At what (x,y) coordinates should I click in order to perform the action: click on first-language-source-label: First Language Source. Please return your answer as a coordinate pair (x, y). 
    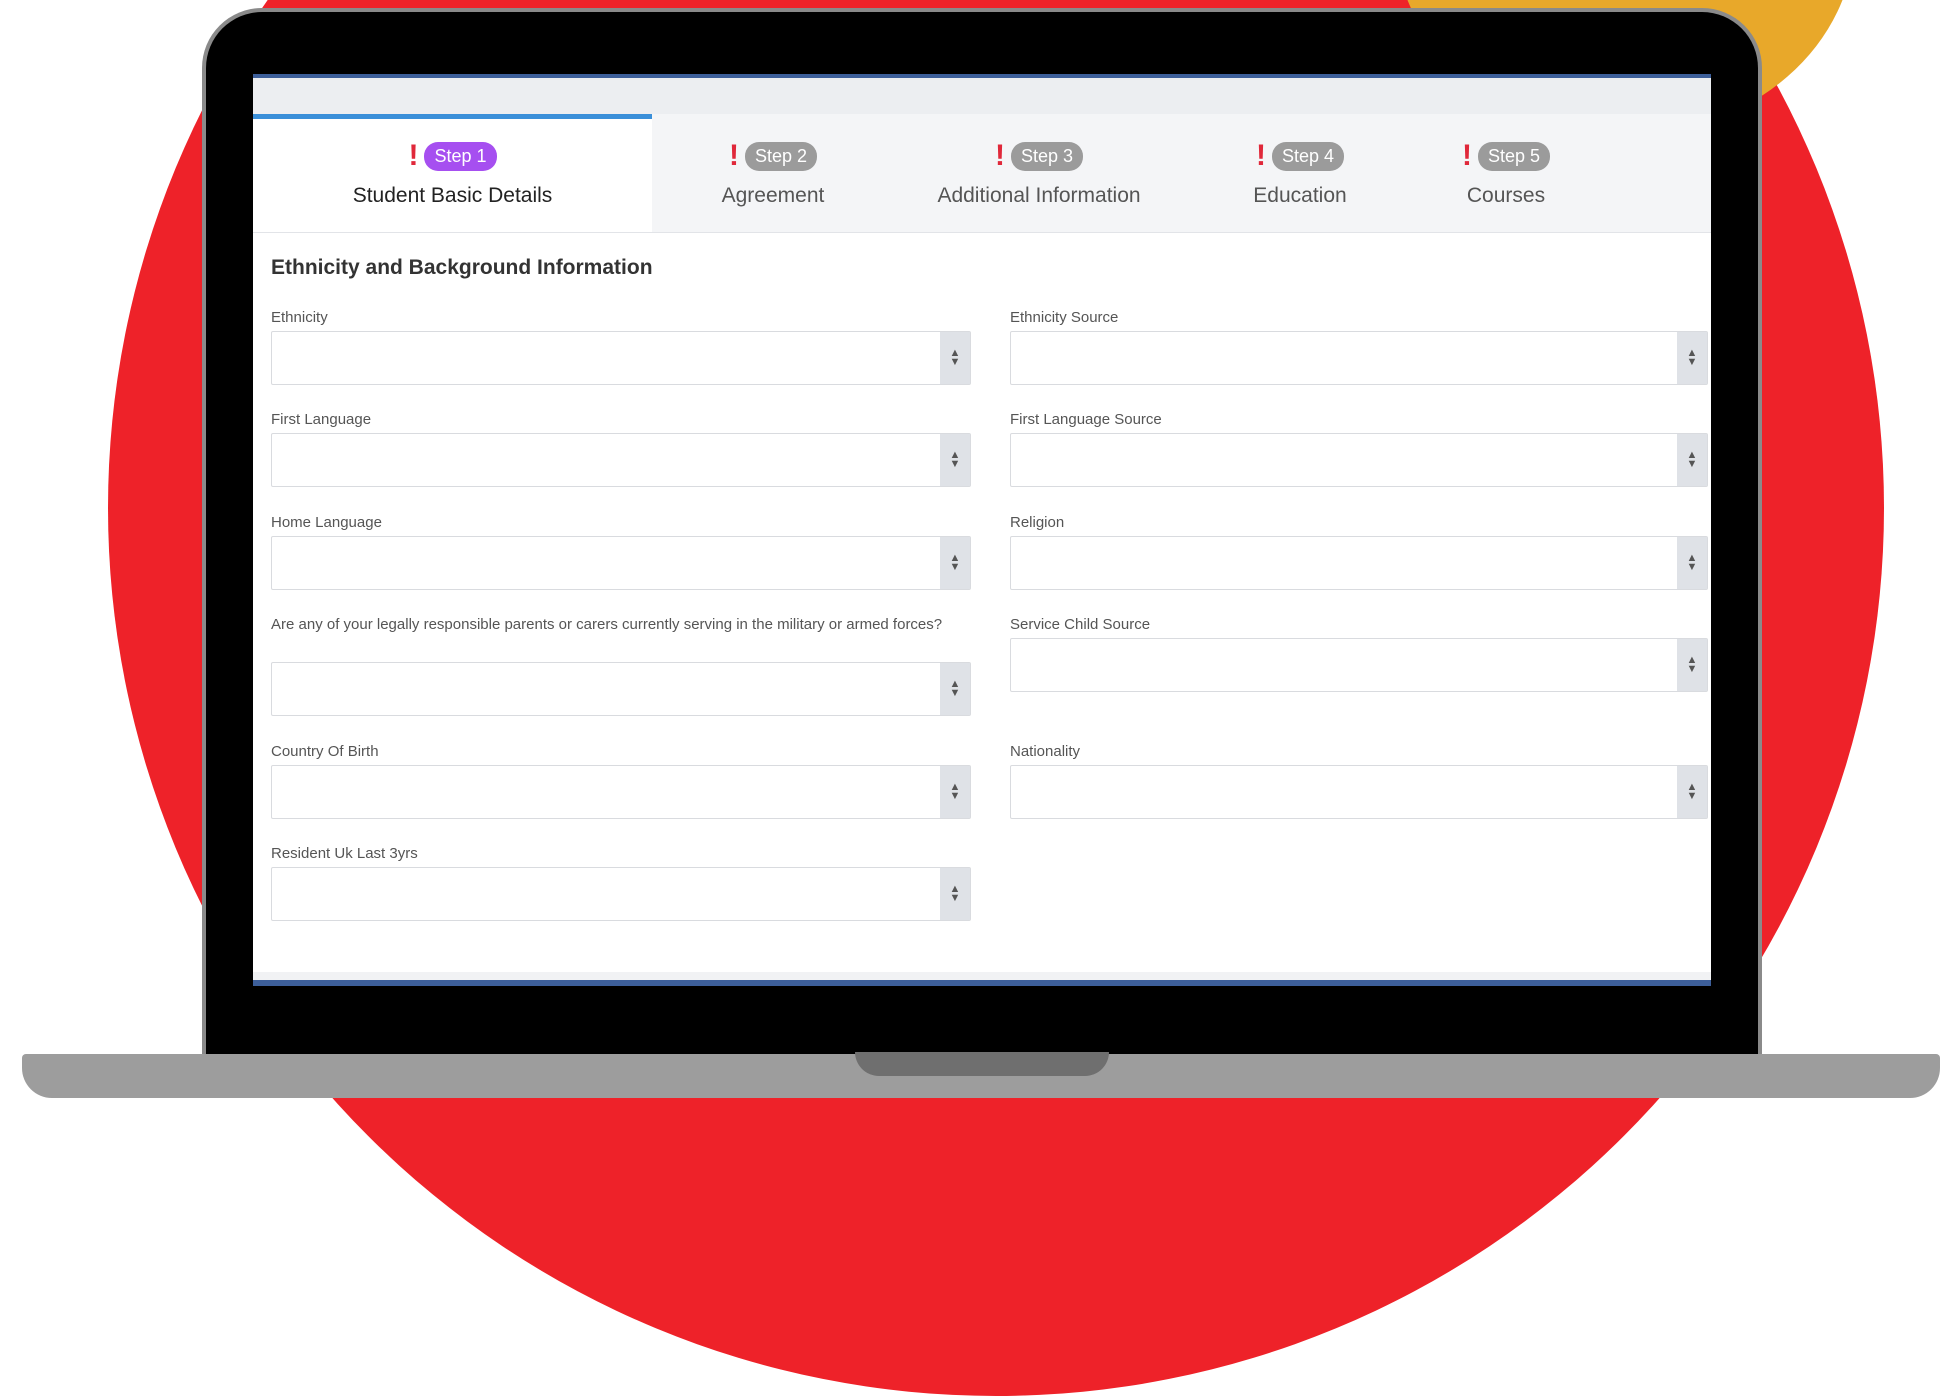
    Looking at the image, I should click on (1086, 419).